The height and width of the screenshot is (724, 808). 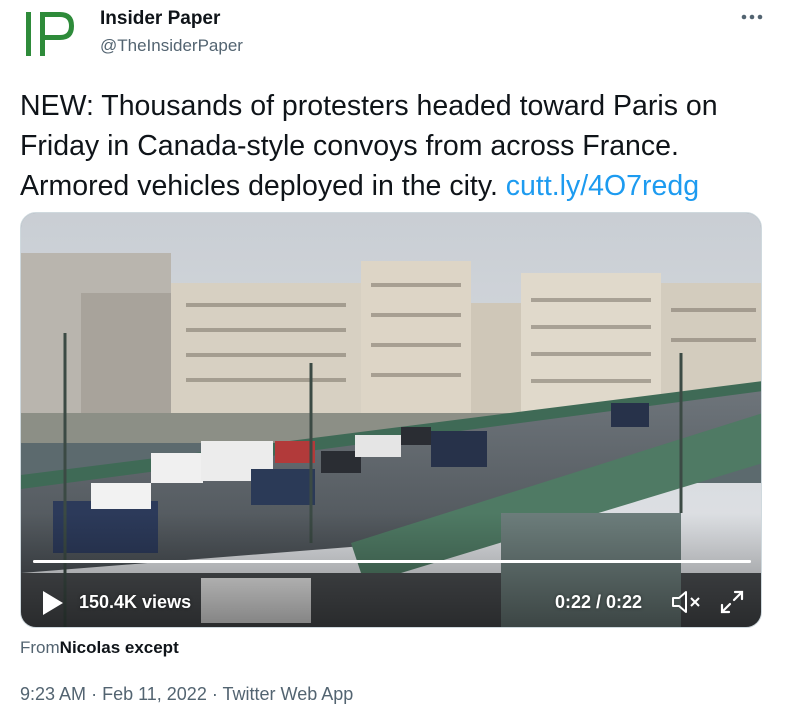 I want to click on tweet-date: Feb 11, 2022, so click(x=154, y=694).